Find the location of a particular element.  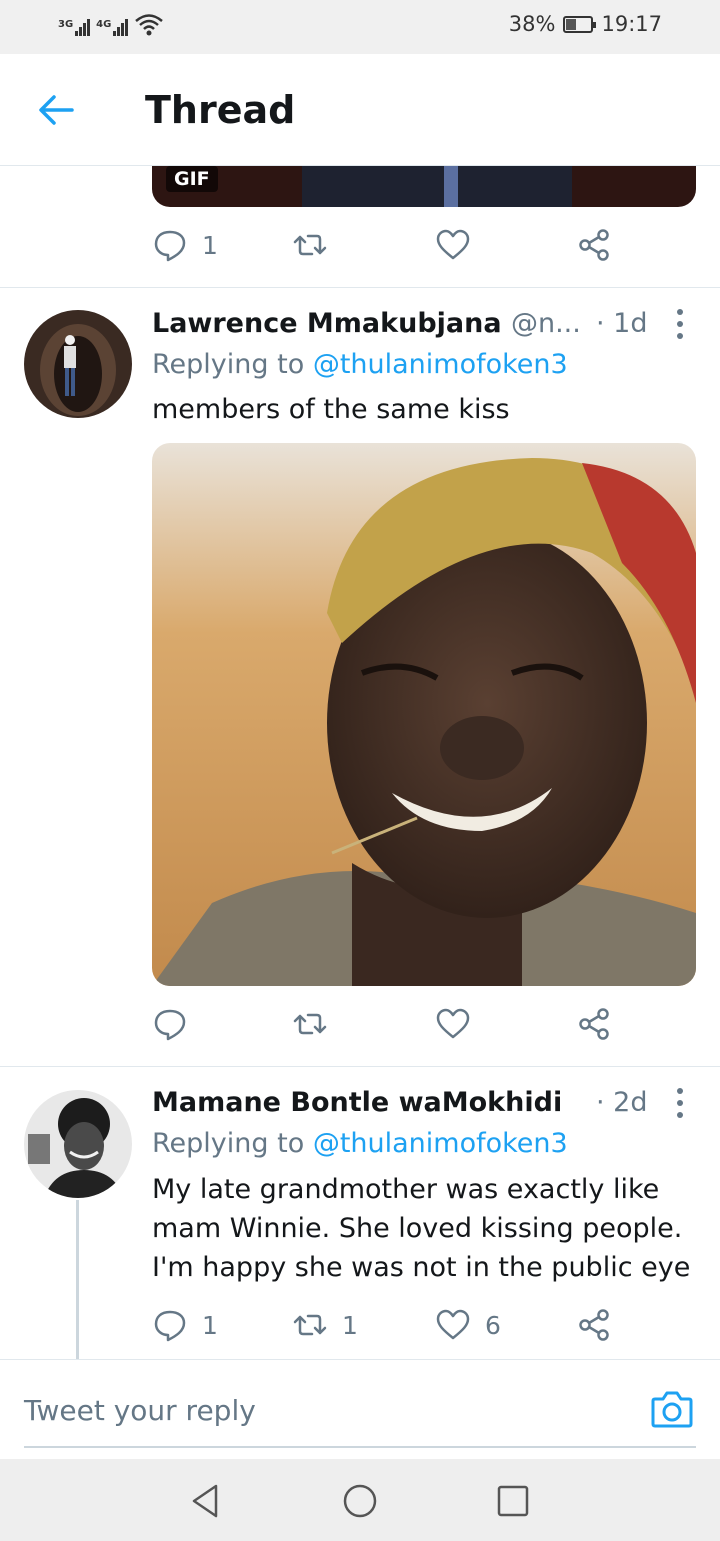

status-bar: 3G 4G 38% 19:17 is located at coordinates (360, 27).